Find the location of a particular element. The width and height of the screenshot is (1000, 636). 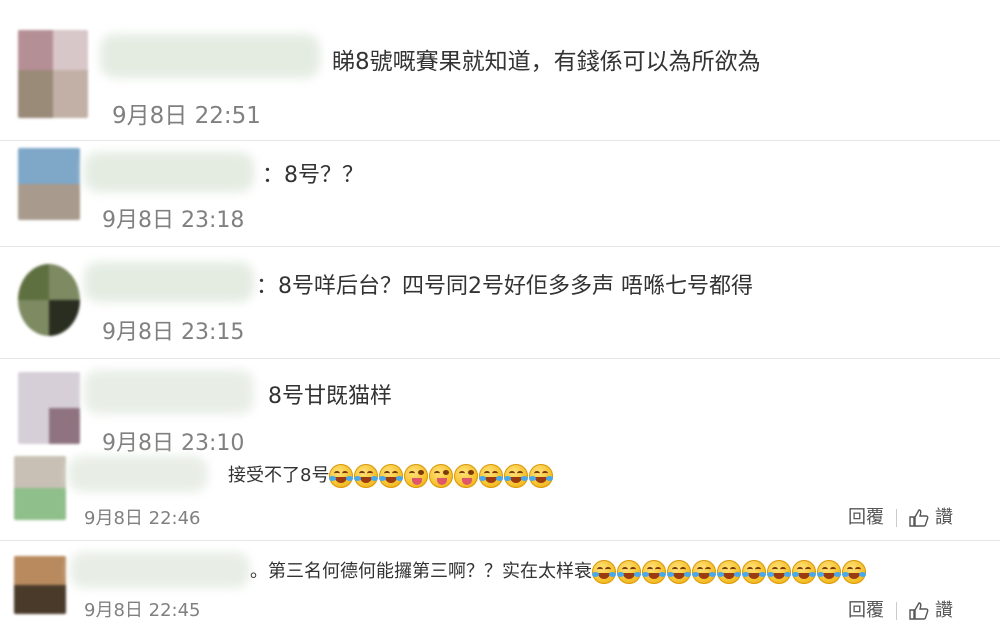

comment-time: 9月8日 22:45 is located at coordinates (142, 610).